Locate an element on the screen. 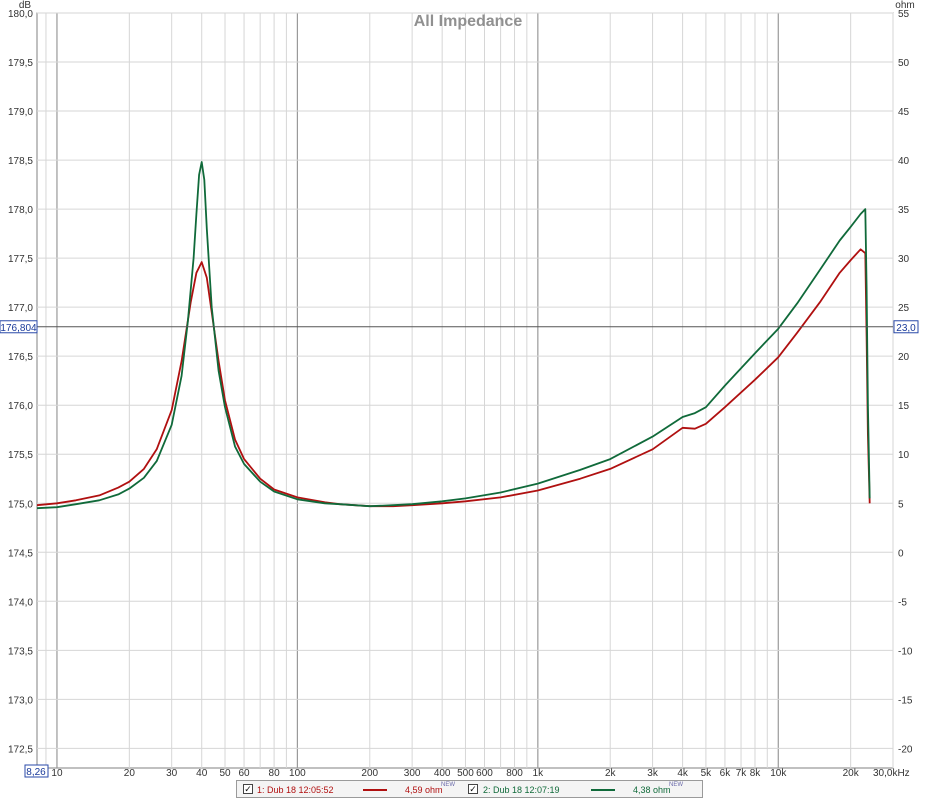  x-start-marker: 8,26 is located at coordinates (36, 771).